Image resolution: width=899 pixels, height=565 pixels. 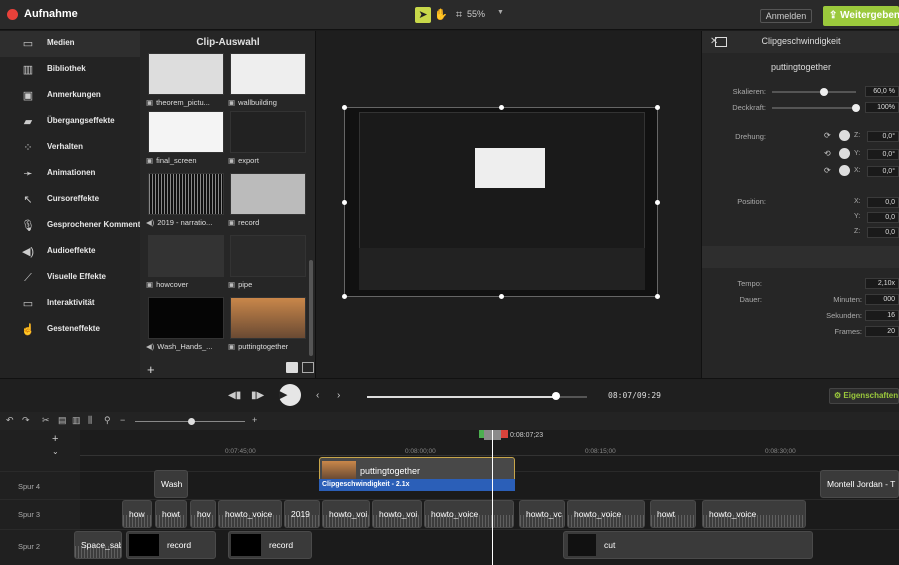 What do you see at coordinates (856, 108) in the screenshot?
I see `opacity-slider-knob` at bounding box center [856, 108].